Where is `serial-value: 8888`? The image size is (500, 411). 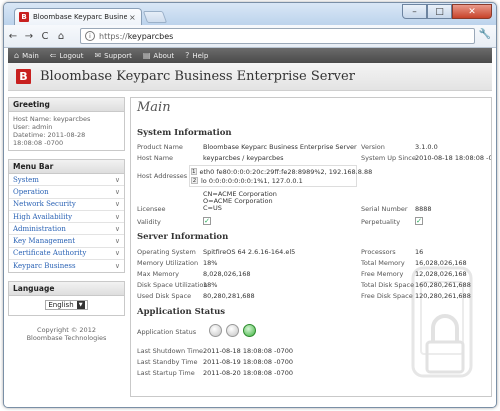
serial-value: 8888 is located at coordinates (423, 209).